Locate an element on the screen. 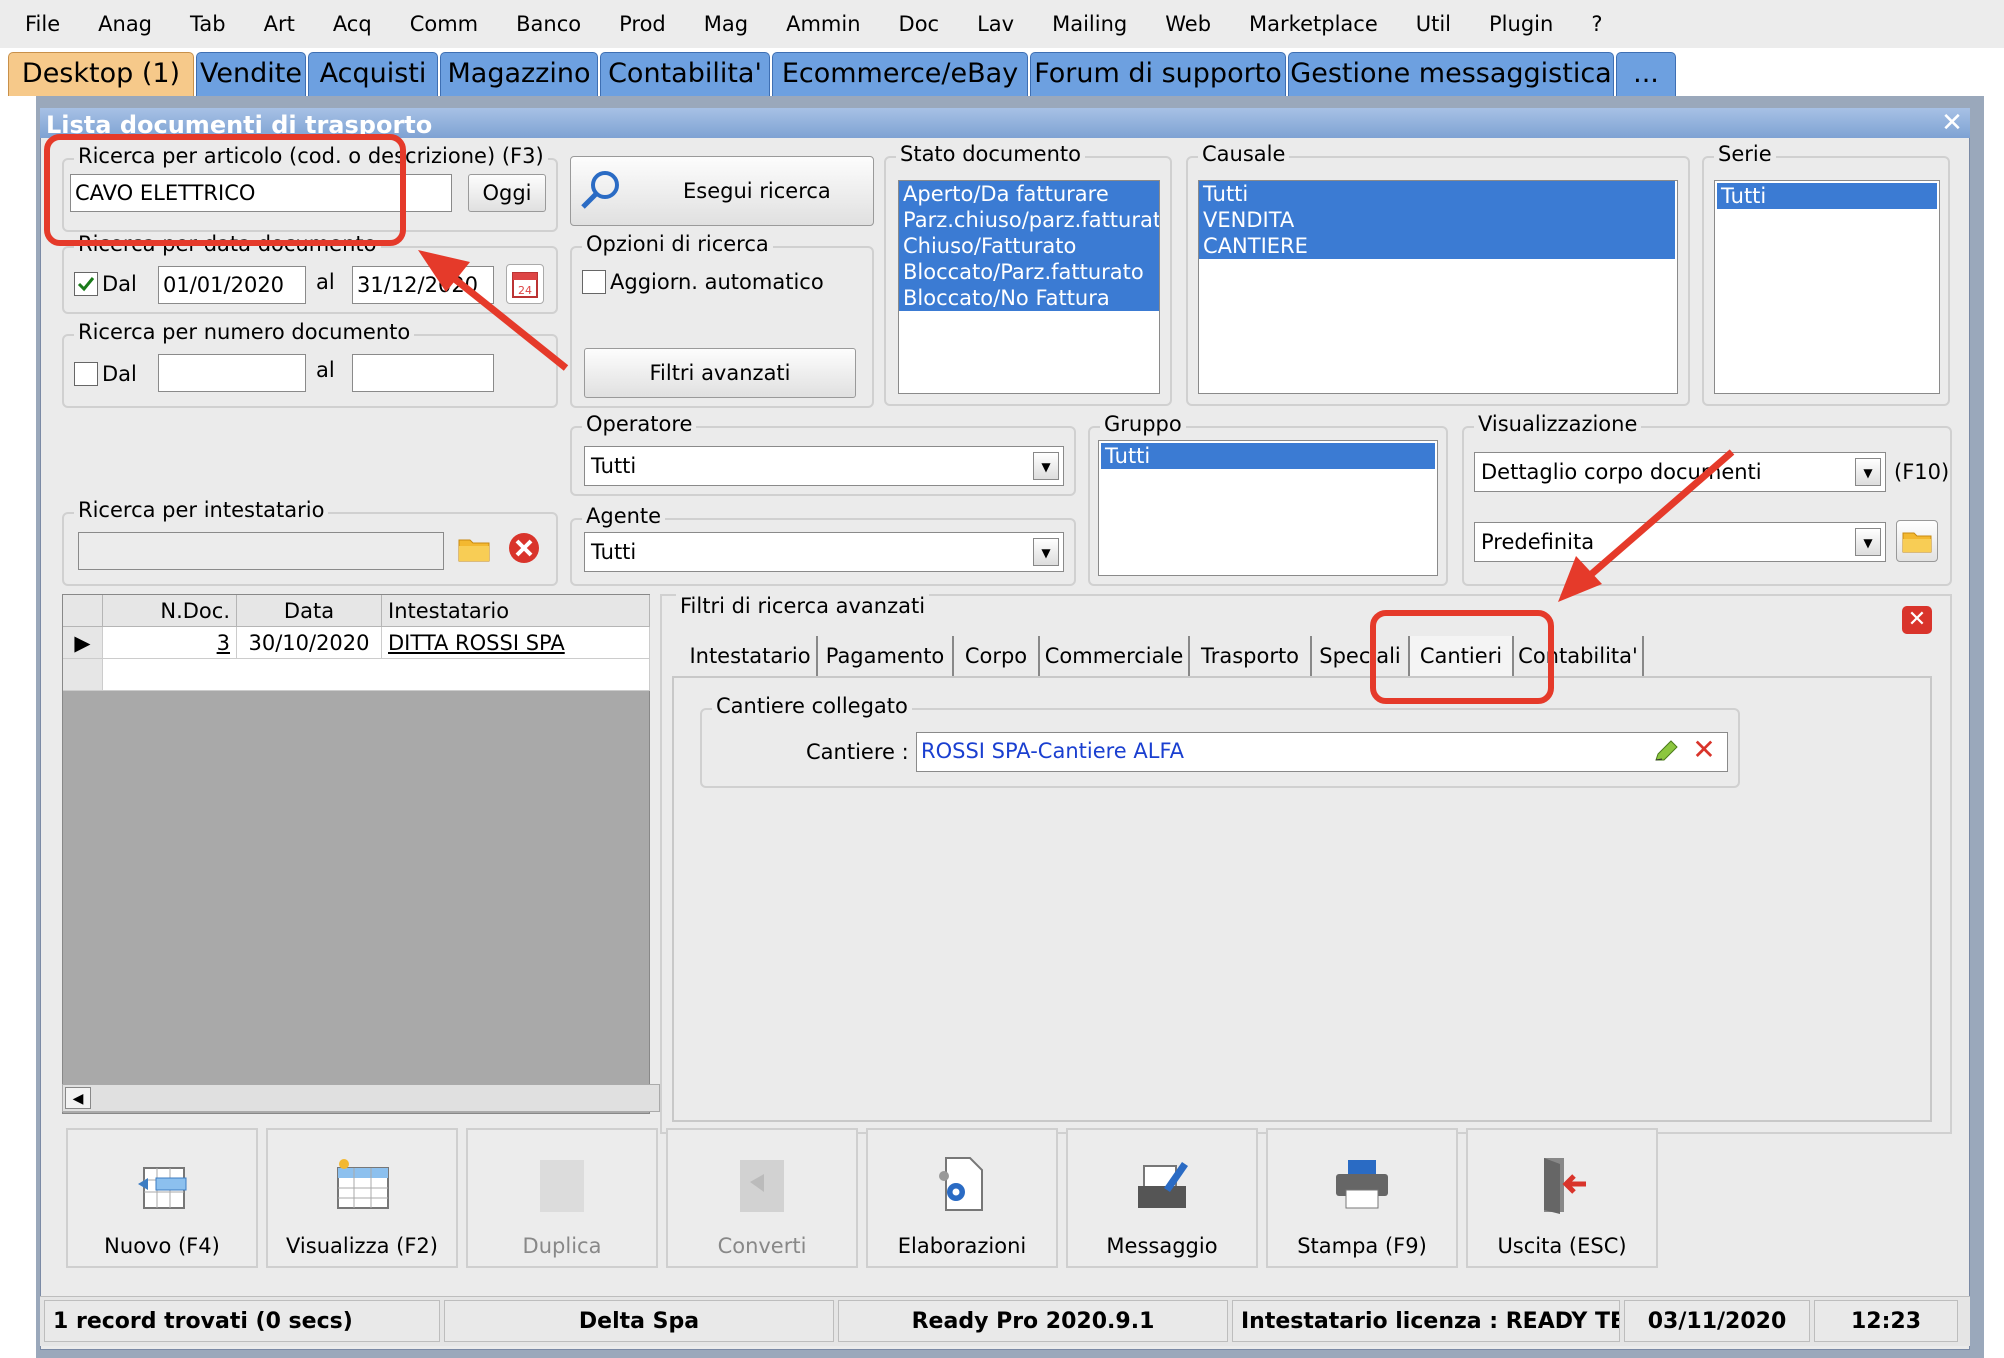  operatore-select: Tutti ▼ is located at coordinates (824, 466).